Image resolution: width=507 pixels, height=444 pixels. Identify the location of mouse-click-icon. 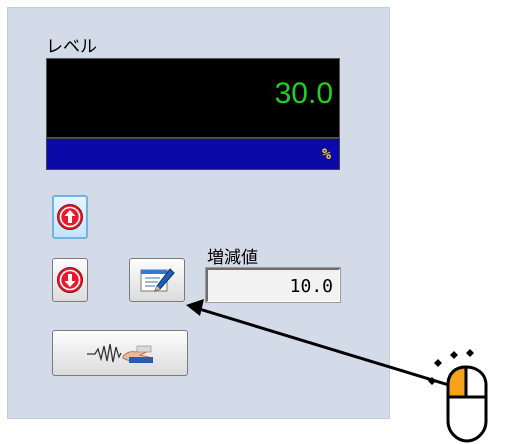
(458, 396).